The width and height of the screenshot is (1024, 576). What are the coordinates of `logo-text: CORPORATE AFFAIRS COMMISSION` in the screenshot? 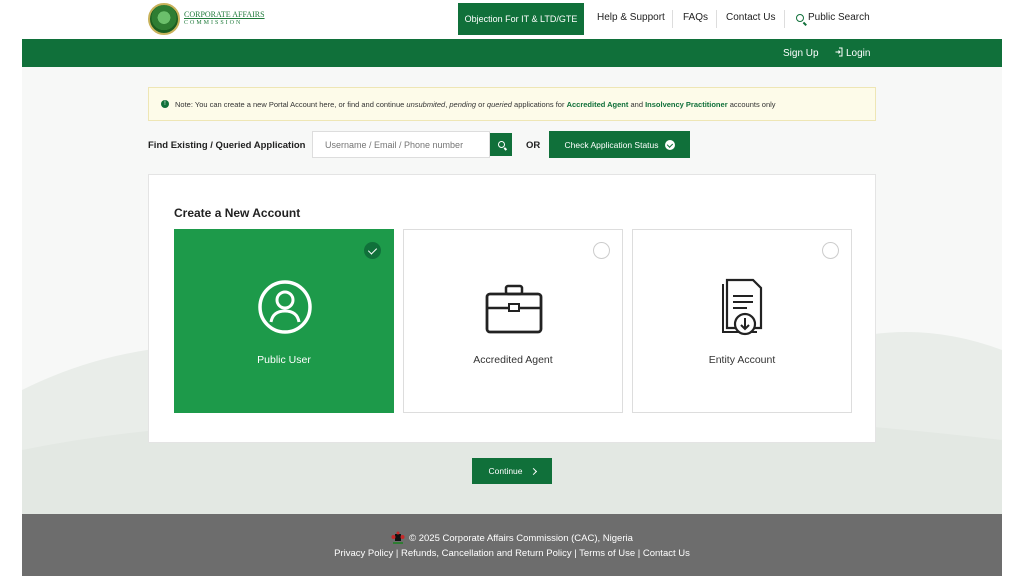 It's located at (224, 19).